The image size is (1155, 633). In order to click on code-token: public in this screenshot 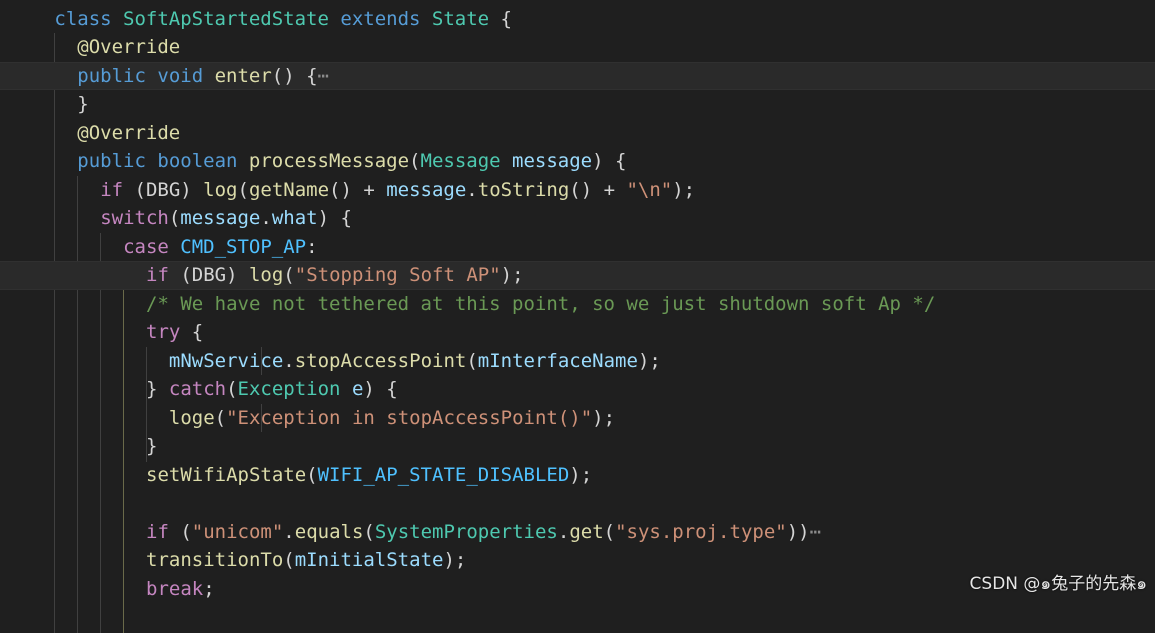, I will do `click(117, 76)`.